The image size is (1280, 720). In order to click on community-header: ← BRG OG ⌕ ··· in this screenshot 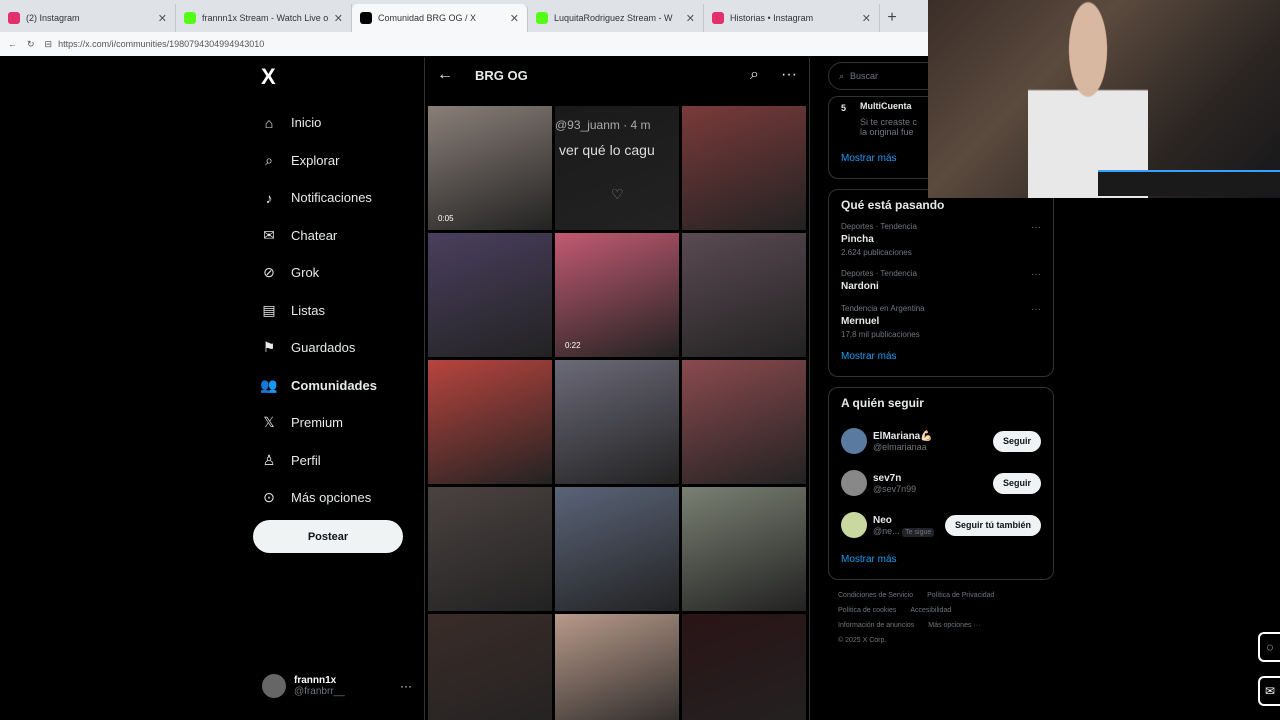, I will do `click(617, 75)`.